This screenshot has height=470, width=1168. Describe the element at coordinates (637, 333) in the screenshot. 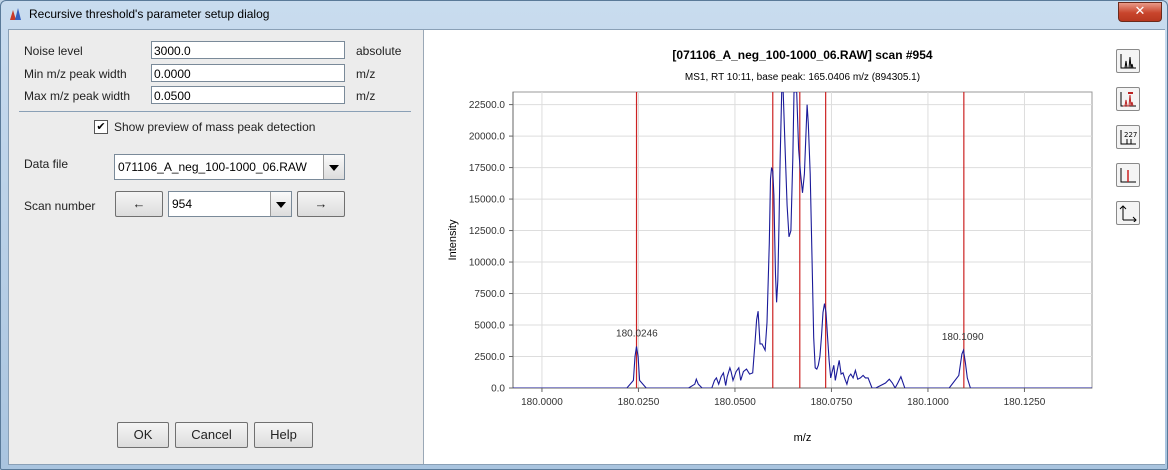

I see `peak-annotation-label: 180.0246` at that location.